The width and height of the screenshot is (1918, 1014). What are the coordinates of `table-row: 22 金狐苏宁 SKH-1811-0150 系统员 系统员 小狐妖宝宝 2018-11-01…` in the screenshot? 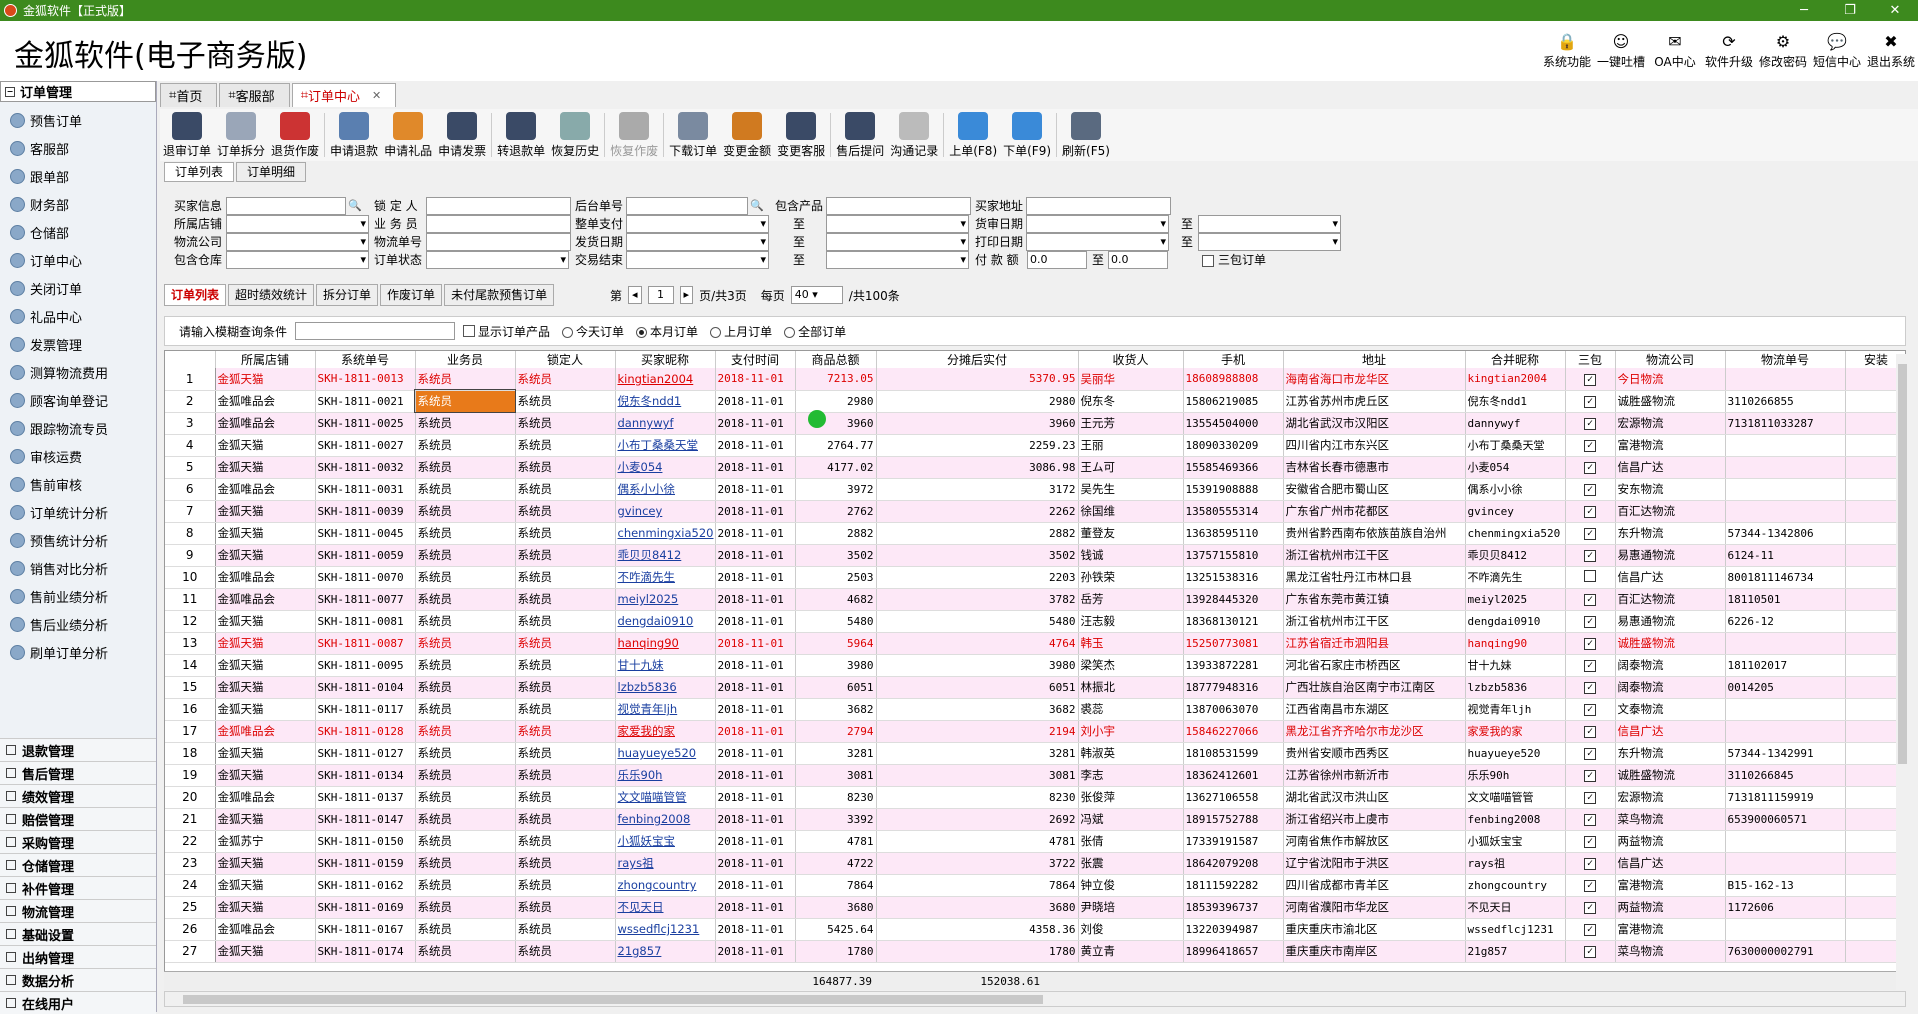 It's located at (1035, 841).